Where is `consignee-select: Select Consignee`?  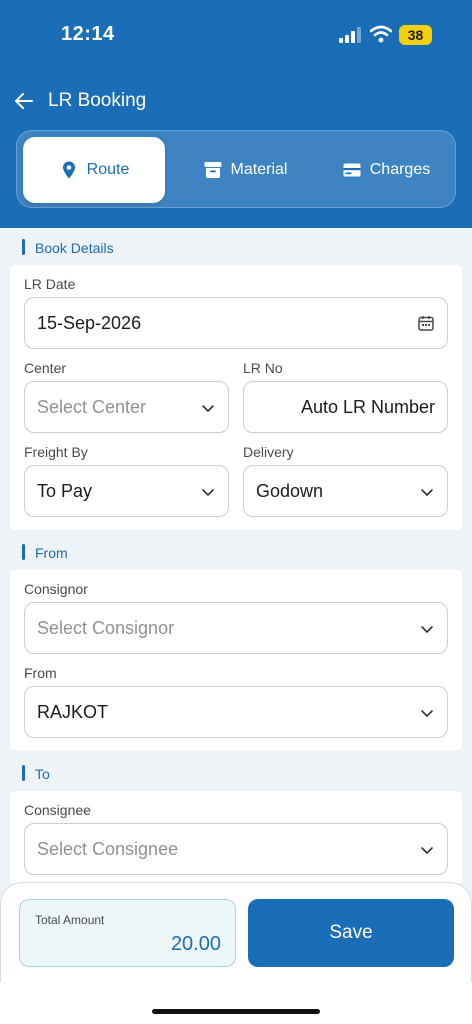 consignee-select: Select Consignee is located at coordinates (236, 849).